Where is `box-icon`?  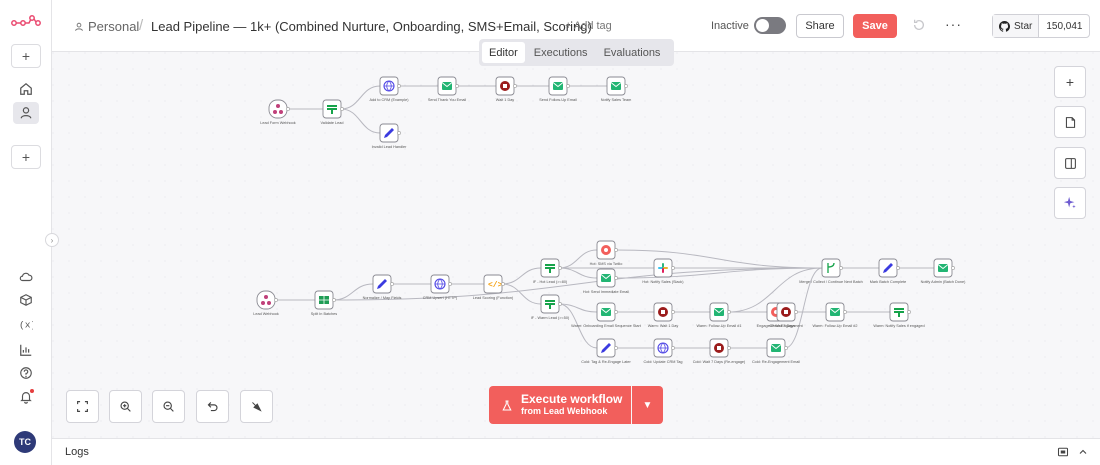
box-icon is located at coordinates (26, 300).